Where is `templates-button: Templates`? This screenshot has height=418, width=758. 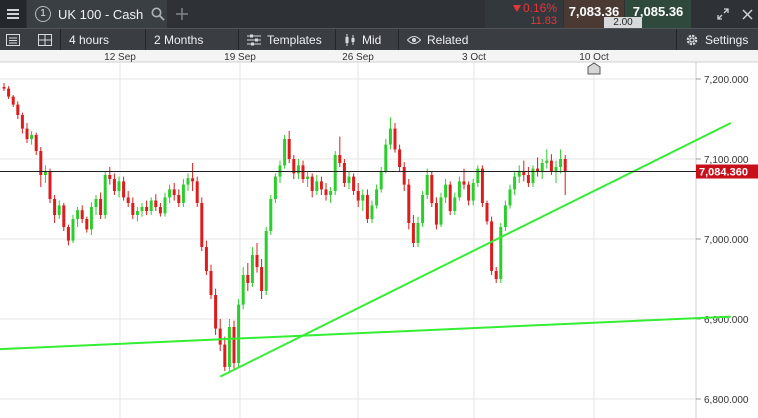
templates-button: Templates is located at coordinates (286, 39).